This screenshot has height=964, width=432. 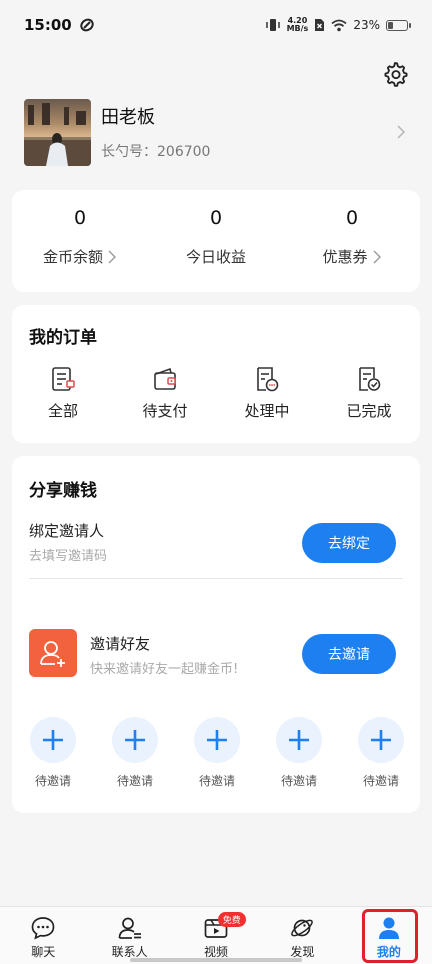 I want to click on avatar, so click(x=57, y=132).